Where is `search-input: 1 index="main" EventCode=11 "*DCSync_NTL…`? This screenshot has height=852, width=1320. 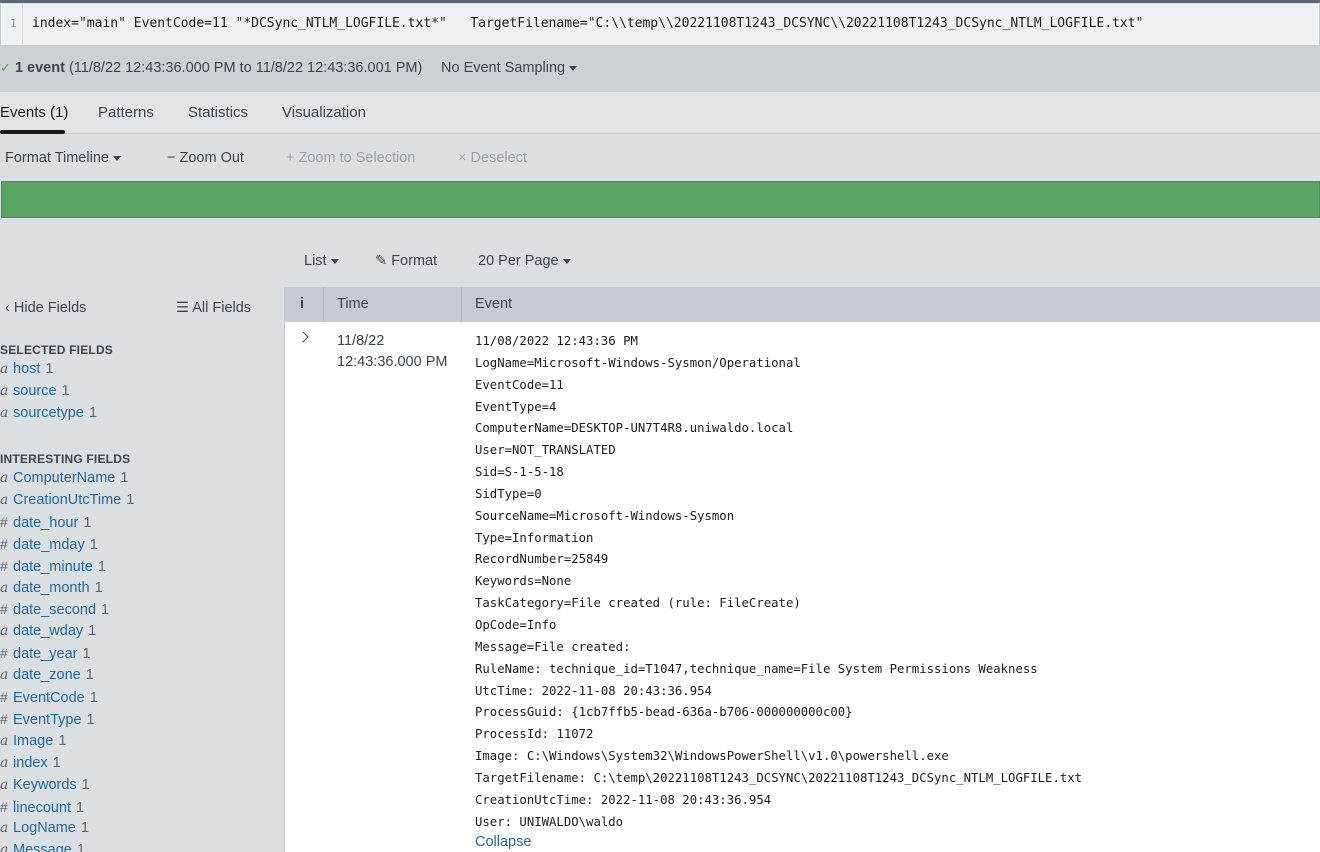 search-input: 1 index="main" EventCode=11 "*DCSync_NTL… is located at coordinates (660, 25).